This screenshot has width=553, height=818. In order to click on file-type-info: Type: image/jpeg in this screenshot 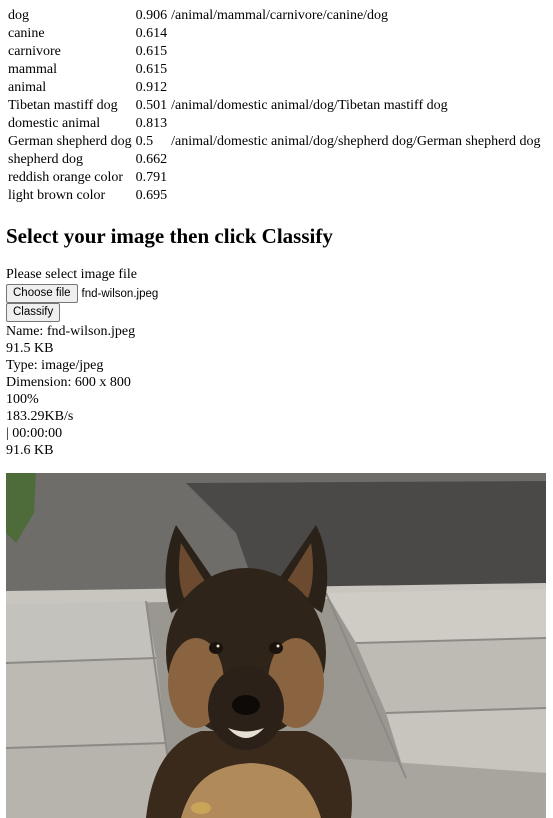, I will do `click(55, 365)`.